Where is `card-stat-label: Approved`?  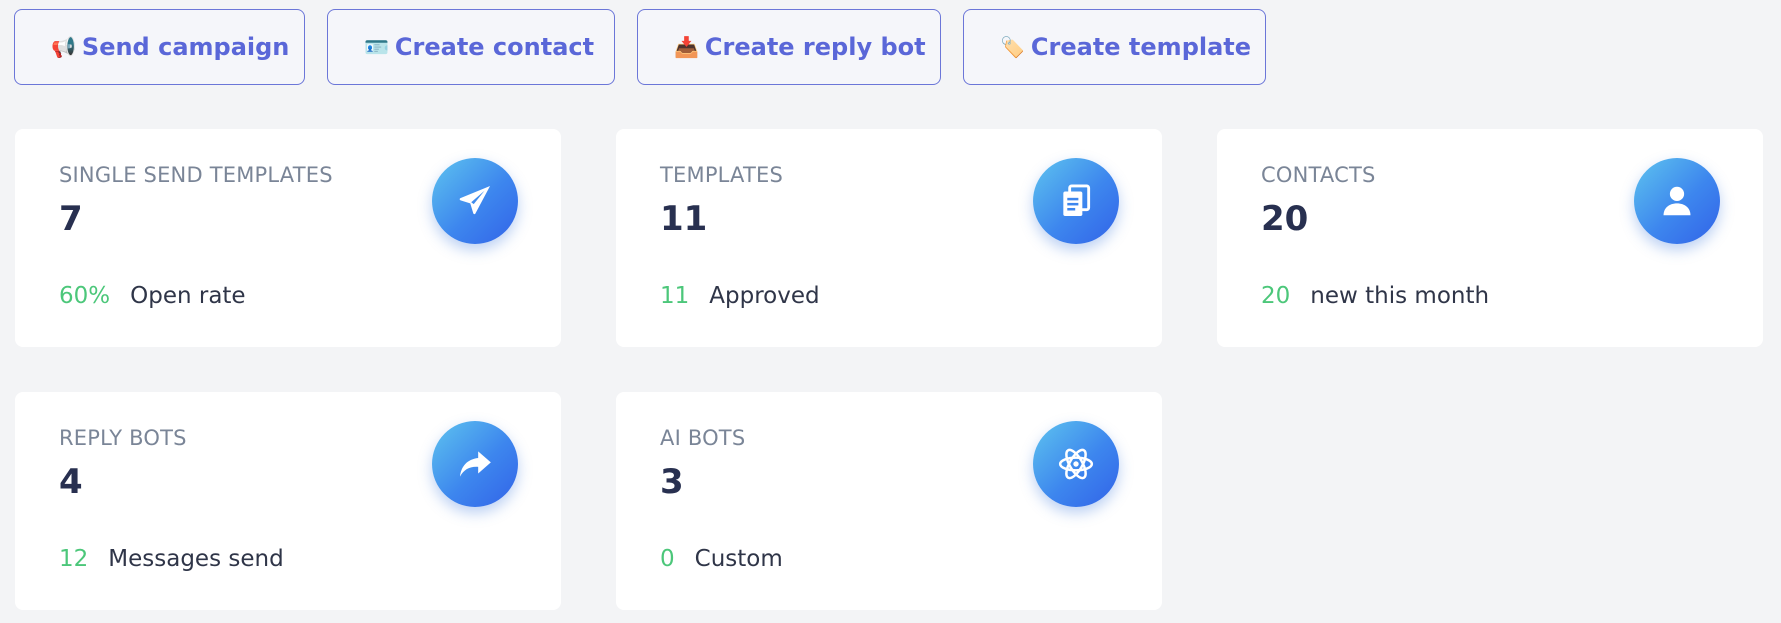
card-stat-label: Approved is located at coordinates (764, 296).